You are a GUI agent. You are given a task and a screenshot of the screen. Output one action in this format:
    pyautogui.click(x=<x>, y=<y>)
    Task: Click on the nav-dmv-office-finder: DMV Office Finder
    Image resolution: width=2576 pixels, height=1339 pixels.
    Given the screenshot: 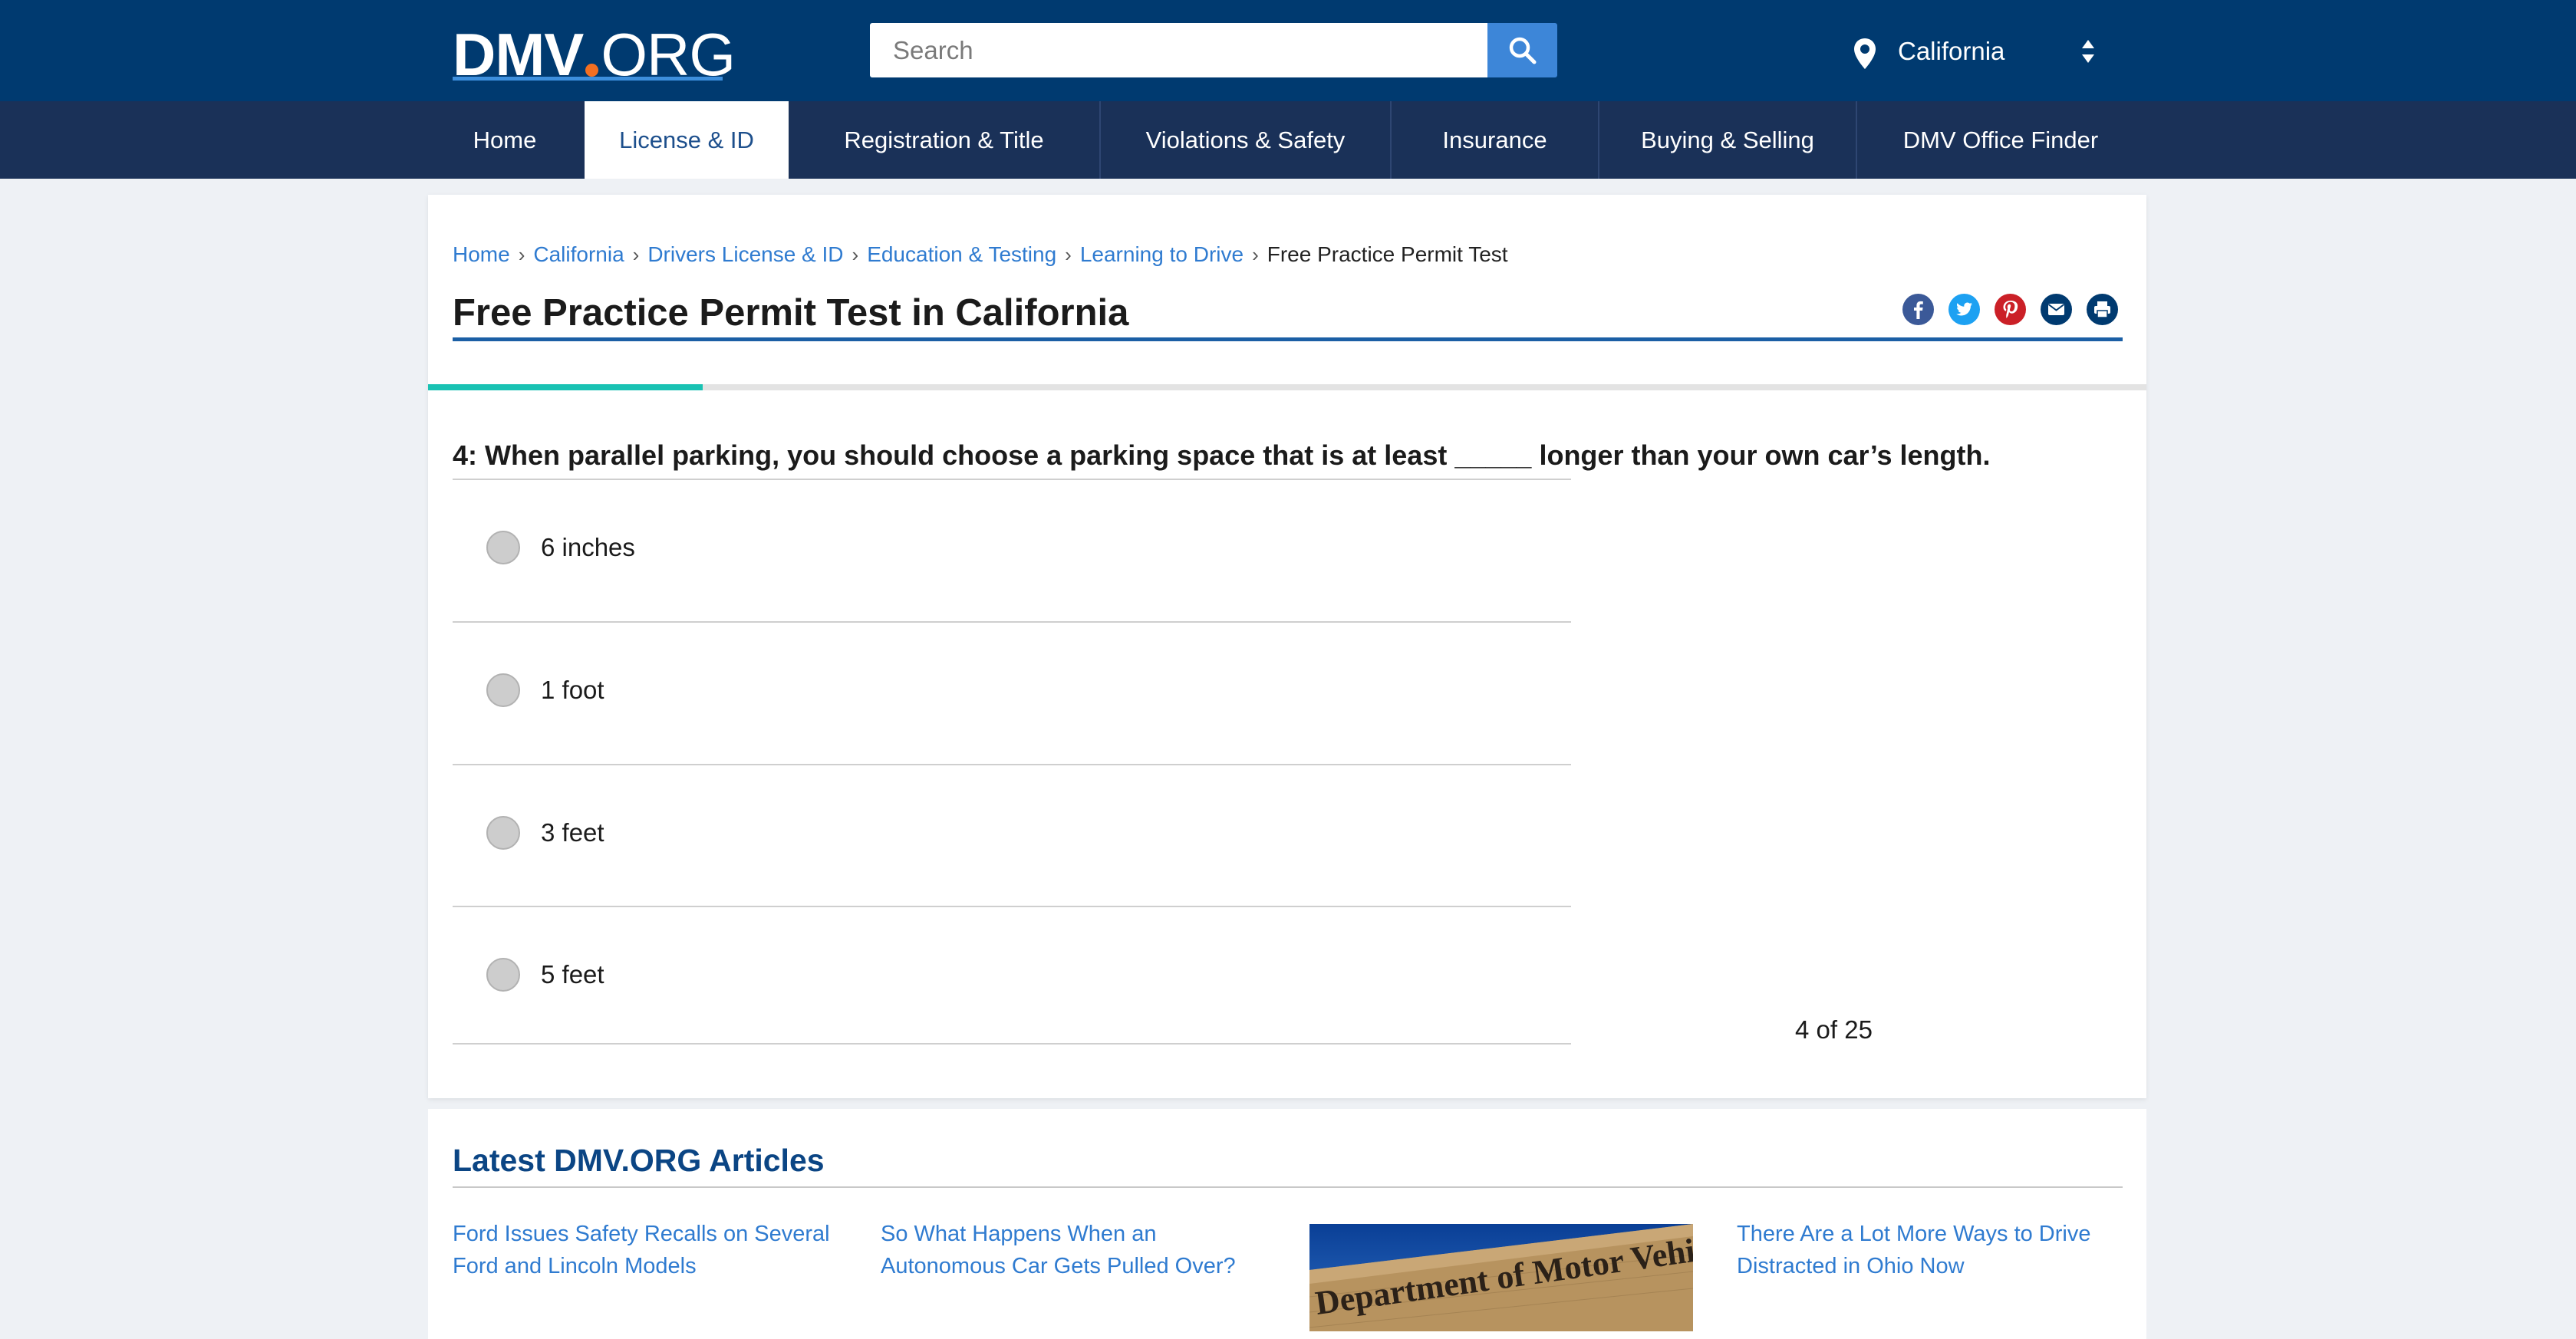 What is the action you would take?
    pyautogui.click(x=2000, y=140)
    